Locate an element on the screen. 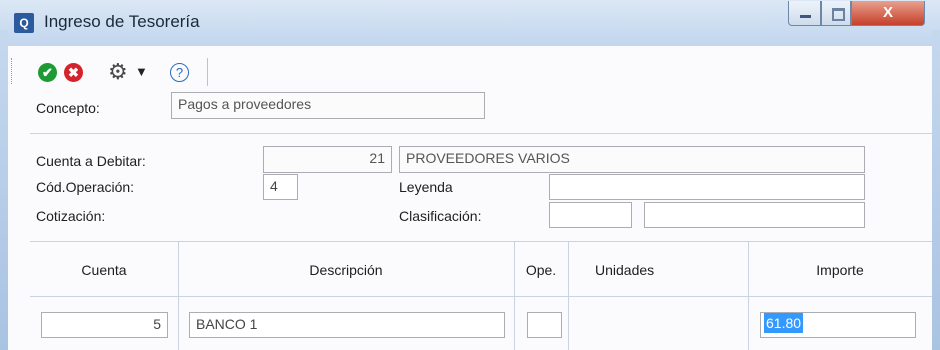 The height and width of the screenshot is (350, 940). app-icon: Q is located at coordinates (24, 23).